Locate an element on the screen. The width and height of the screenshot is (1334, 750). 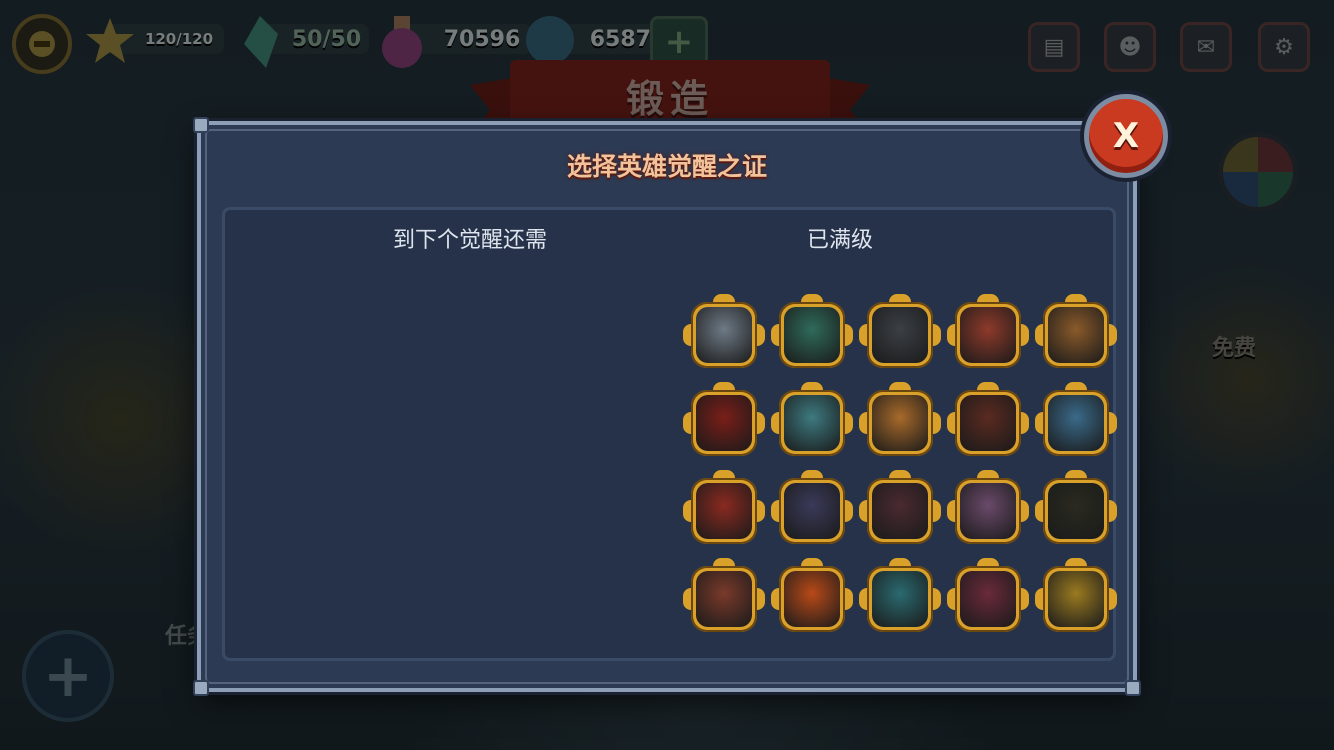
red-hood-hero-icon is located at coordinates (988, 335).